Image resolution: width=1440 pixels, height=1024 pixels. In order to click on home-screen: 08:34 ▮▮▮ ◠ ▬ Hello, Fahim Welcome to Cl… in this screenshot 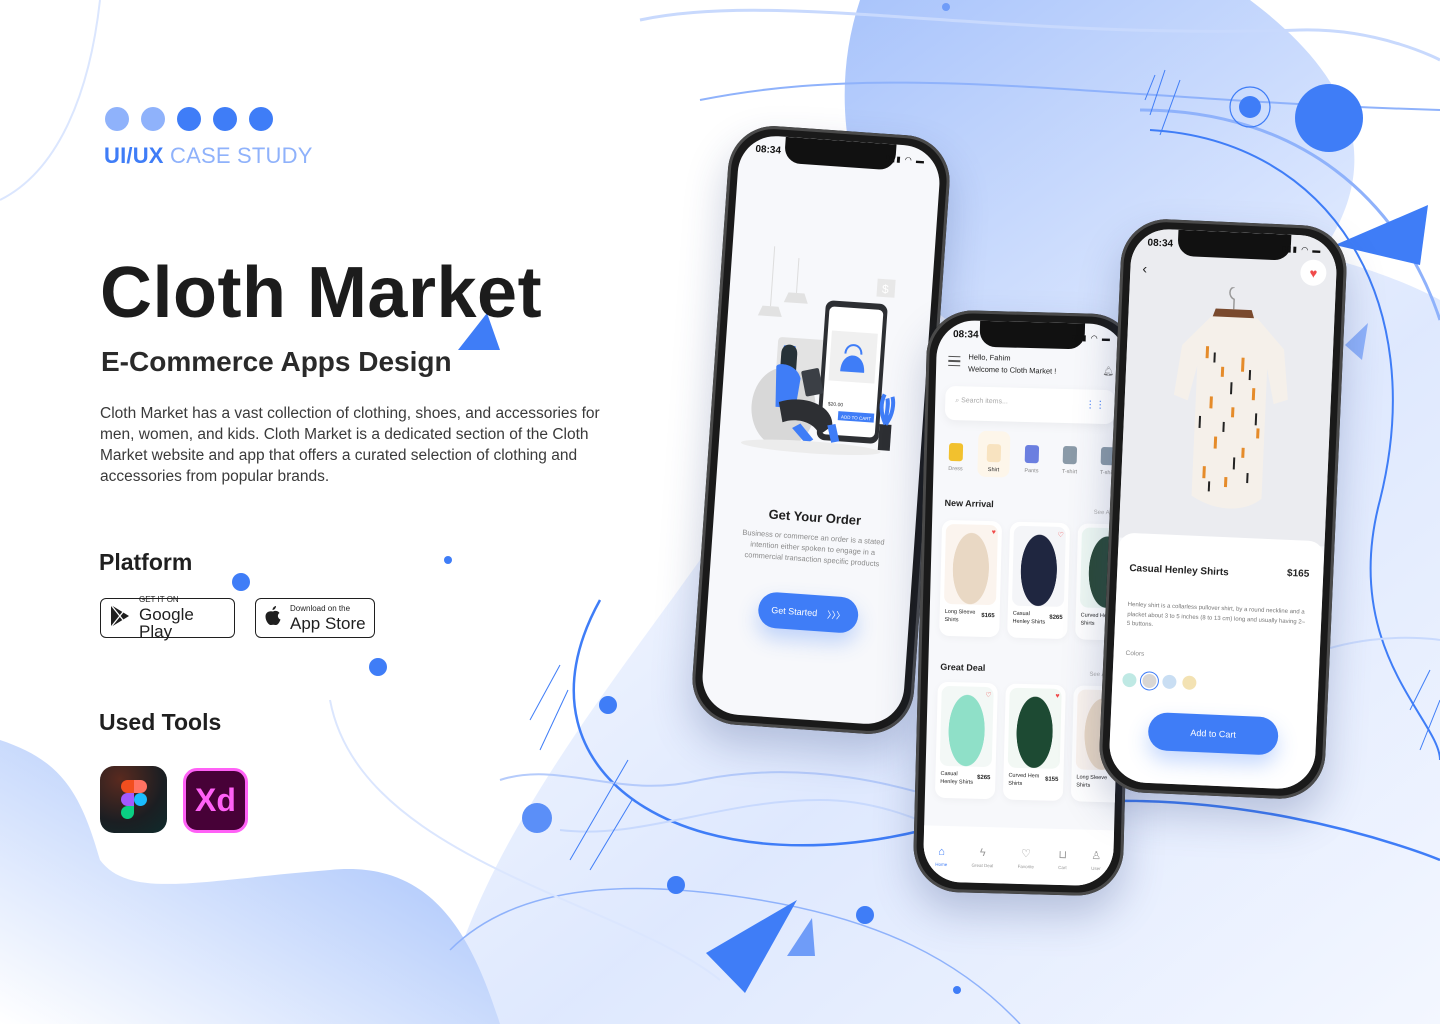, I will do `click(1025, 603)`.